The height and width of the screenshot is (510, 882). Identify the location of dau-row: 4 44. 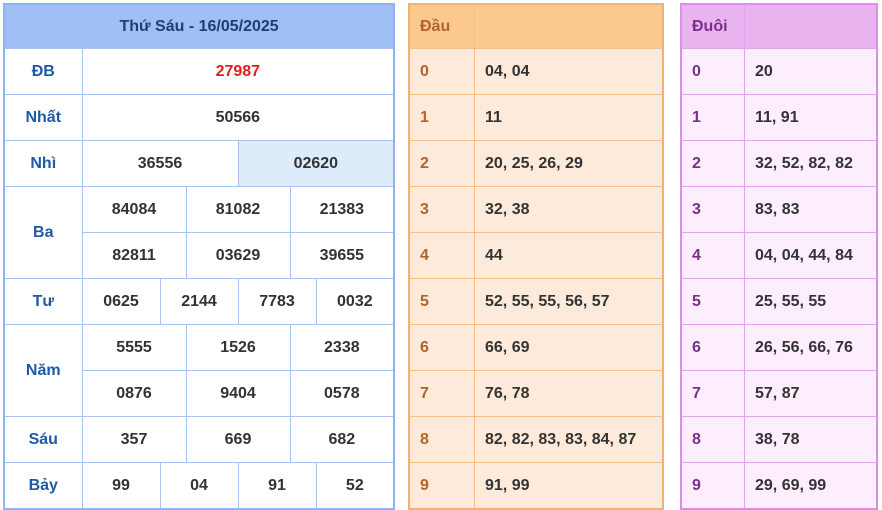
(536, 255).